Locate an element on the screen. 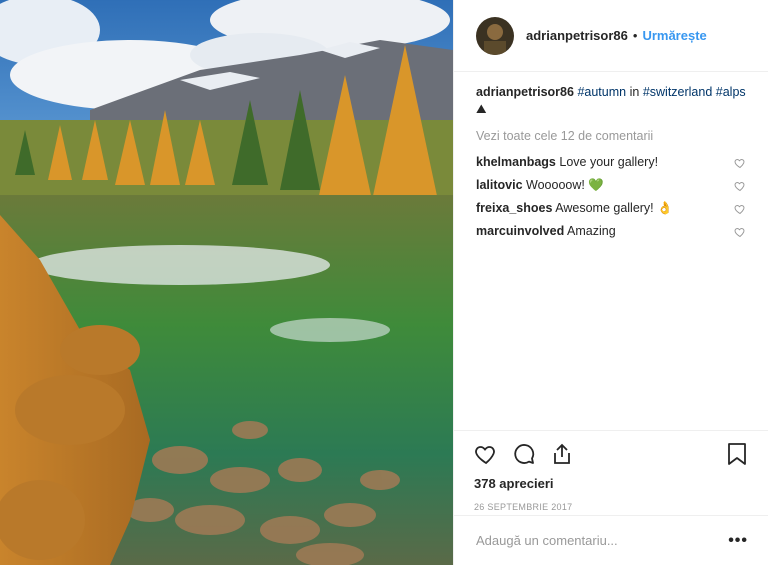 This screenshot has height=565, width=768. comment-row: lalitovic Wooooow! 💚 is located at coordinates (611, 185).